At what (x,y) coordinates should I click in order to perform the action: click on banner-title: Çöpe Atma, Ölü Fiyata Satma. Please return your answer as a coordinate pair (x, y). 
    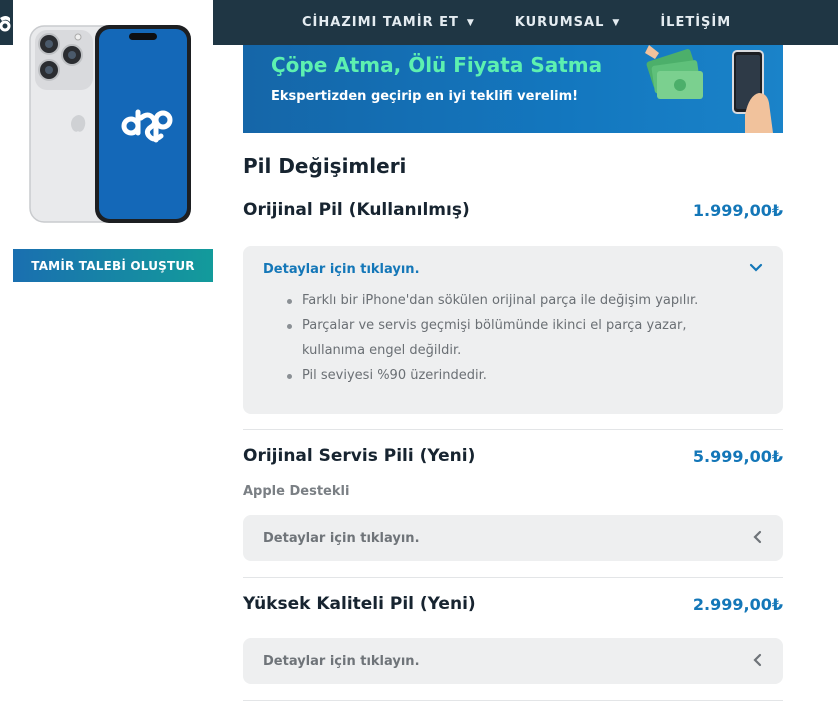
    Looking at the image, I should click on (437, 65).